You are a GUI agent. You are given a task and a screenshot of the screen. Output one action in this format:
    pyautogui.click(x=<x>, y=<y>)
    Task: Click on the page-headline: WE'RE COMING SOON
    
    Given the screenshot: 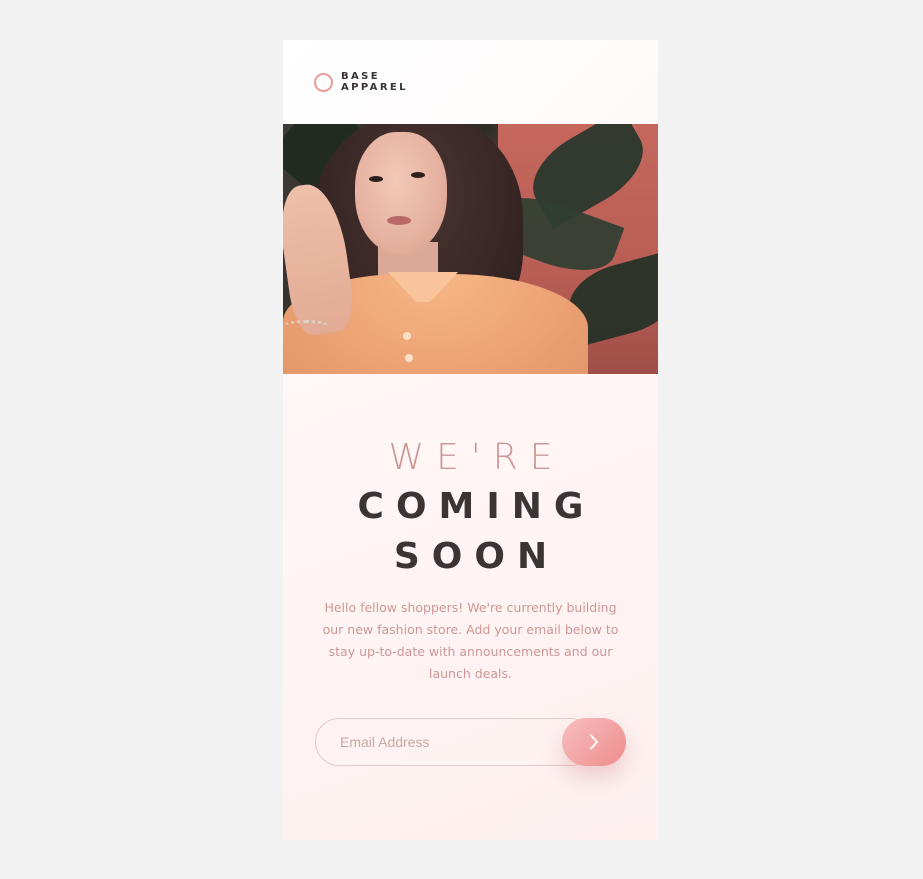 What is the action you would take?
    pyautogui.click(x=470, y=508)
    